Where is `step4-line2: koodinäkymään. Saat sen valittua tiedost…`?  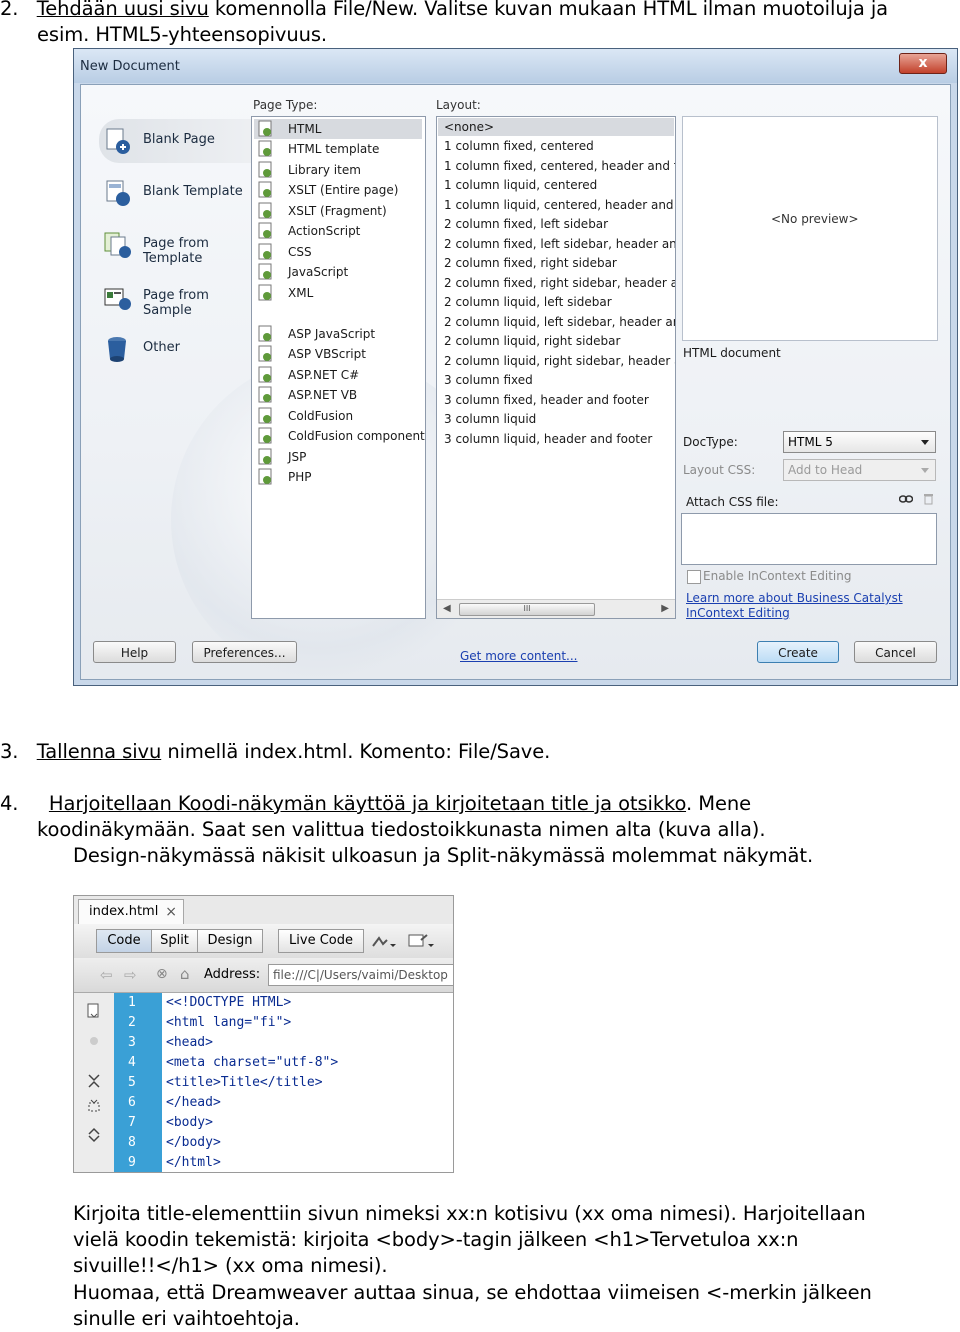 step4-line2: koodinäkymään. Saat sen valittua tiedost… is located at coordinates (401, 829).